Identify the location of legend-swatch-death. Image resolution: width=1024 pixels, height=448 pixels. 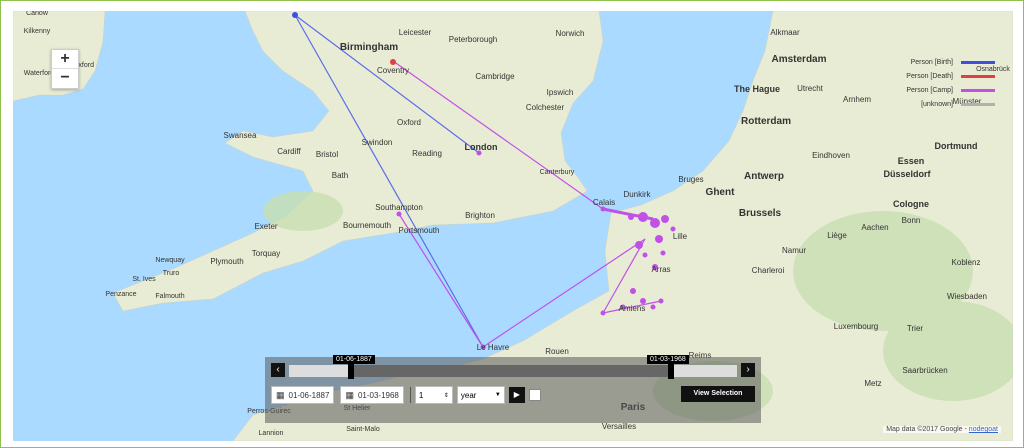
(978, 76).